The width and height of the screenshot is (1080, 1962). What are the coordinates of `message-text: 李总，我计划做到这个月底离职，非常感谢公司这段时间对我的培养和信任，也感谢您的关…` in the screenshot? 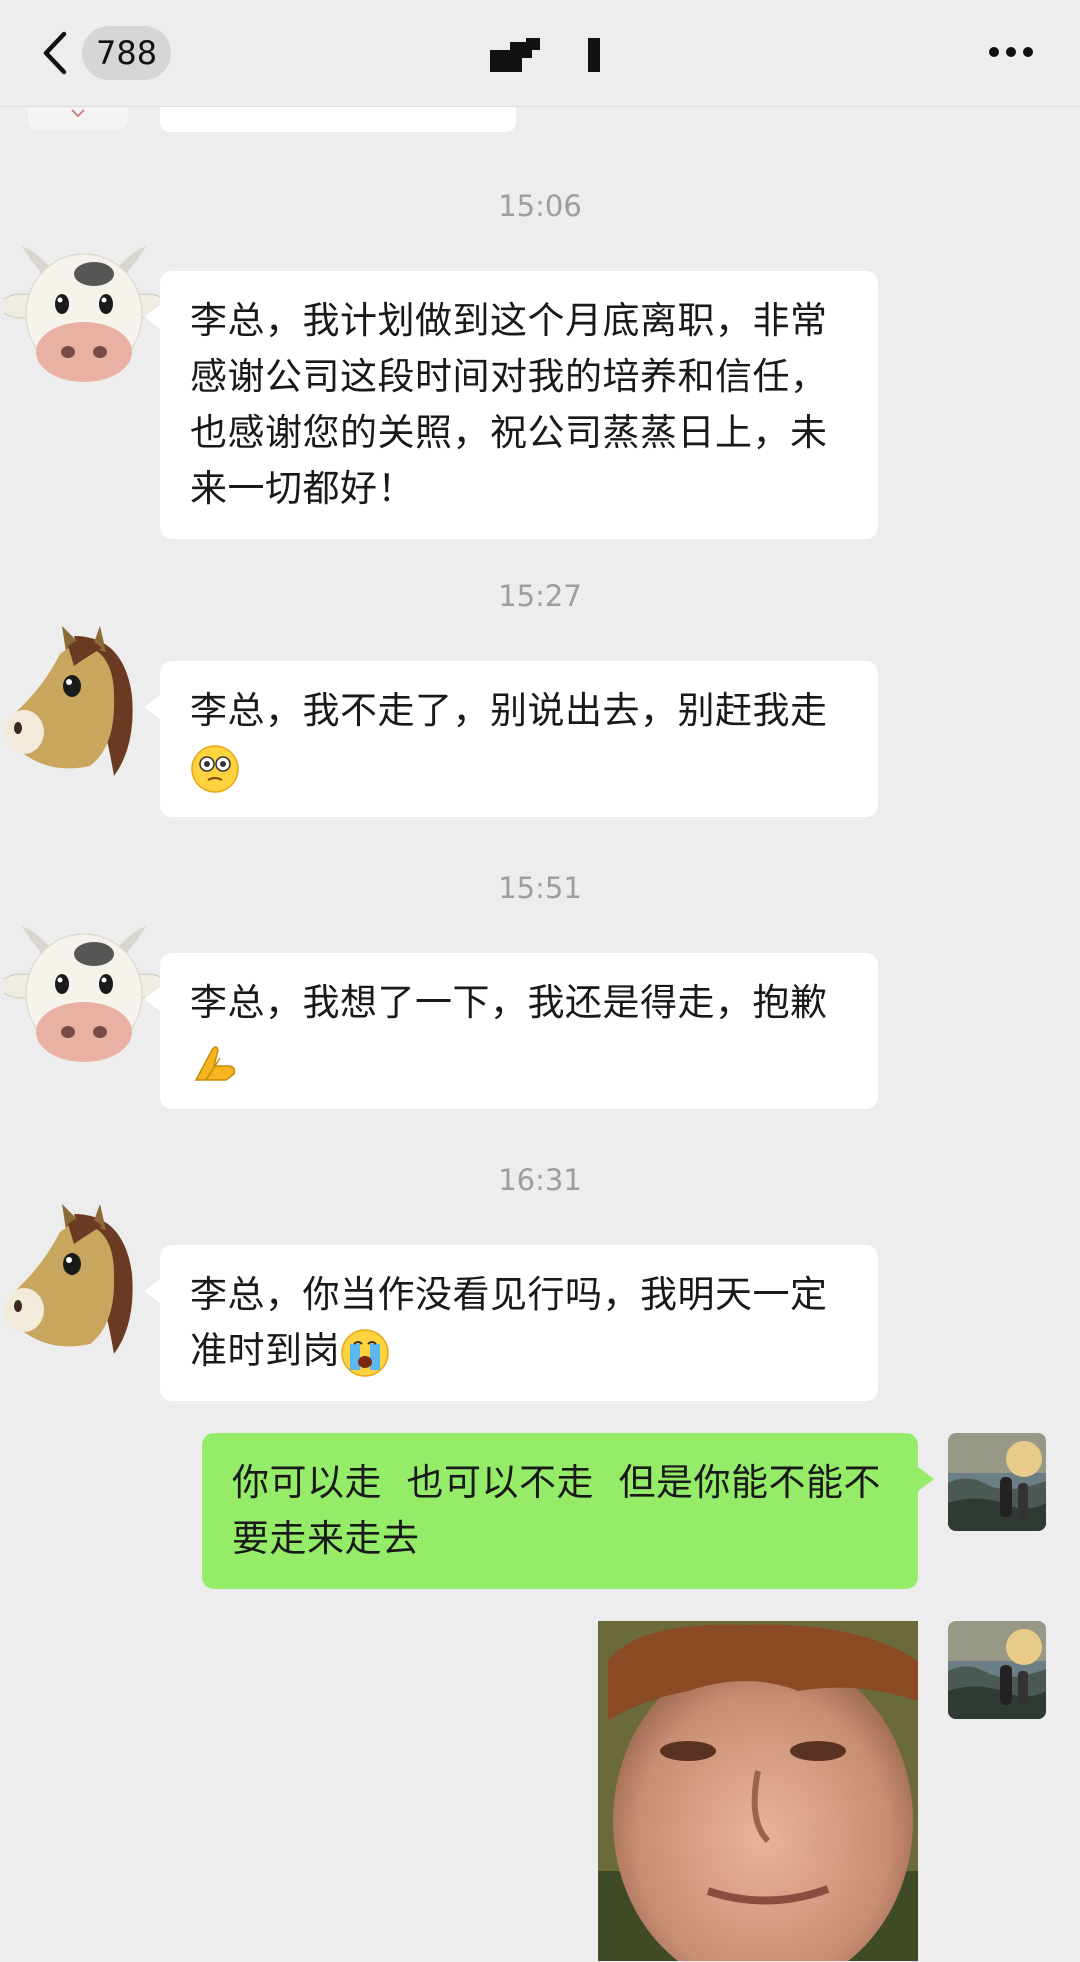 It's located at (509, 404).